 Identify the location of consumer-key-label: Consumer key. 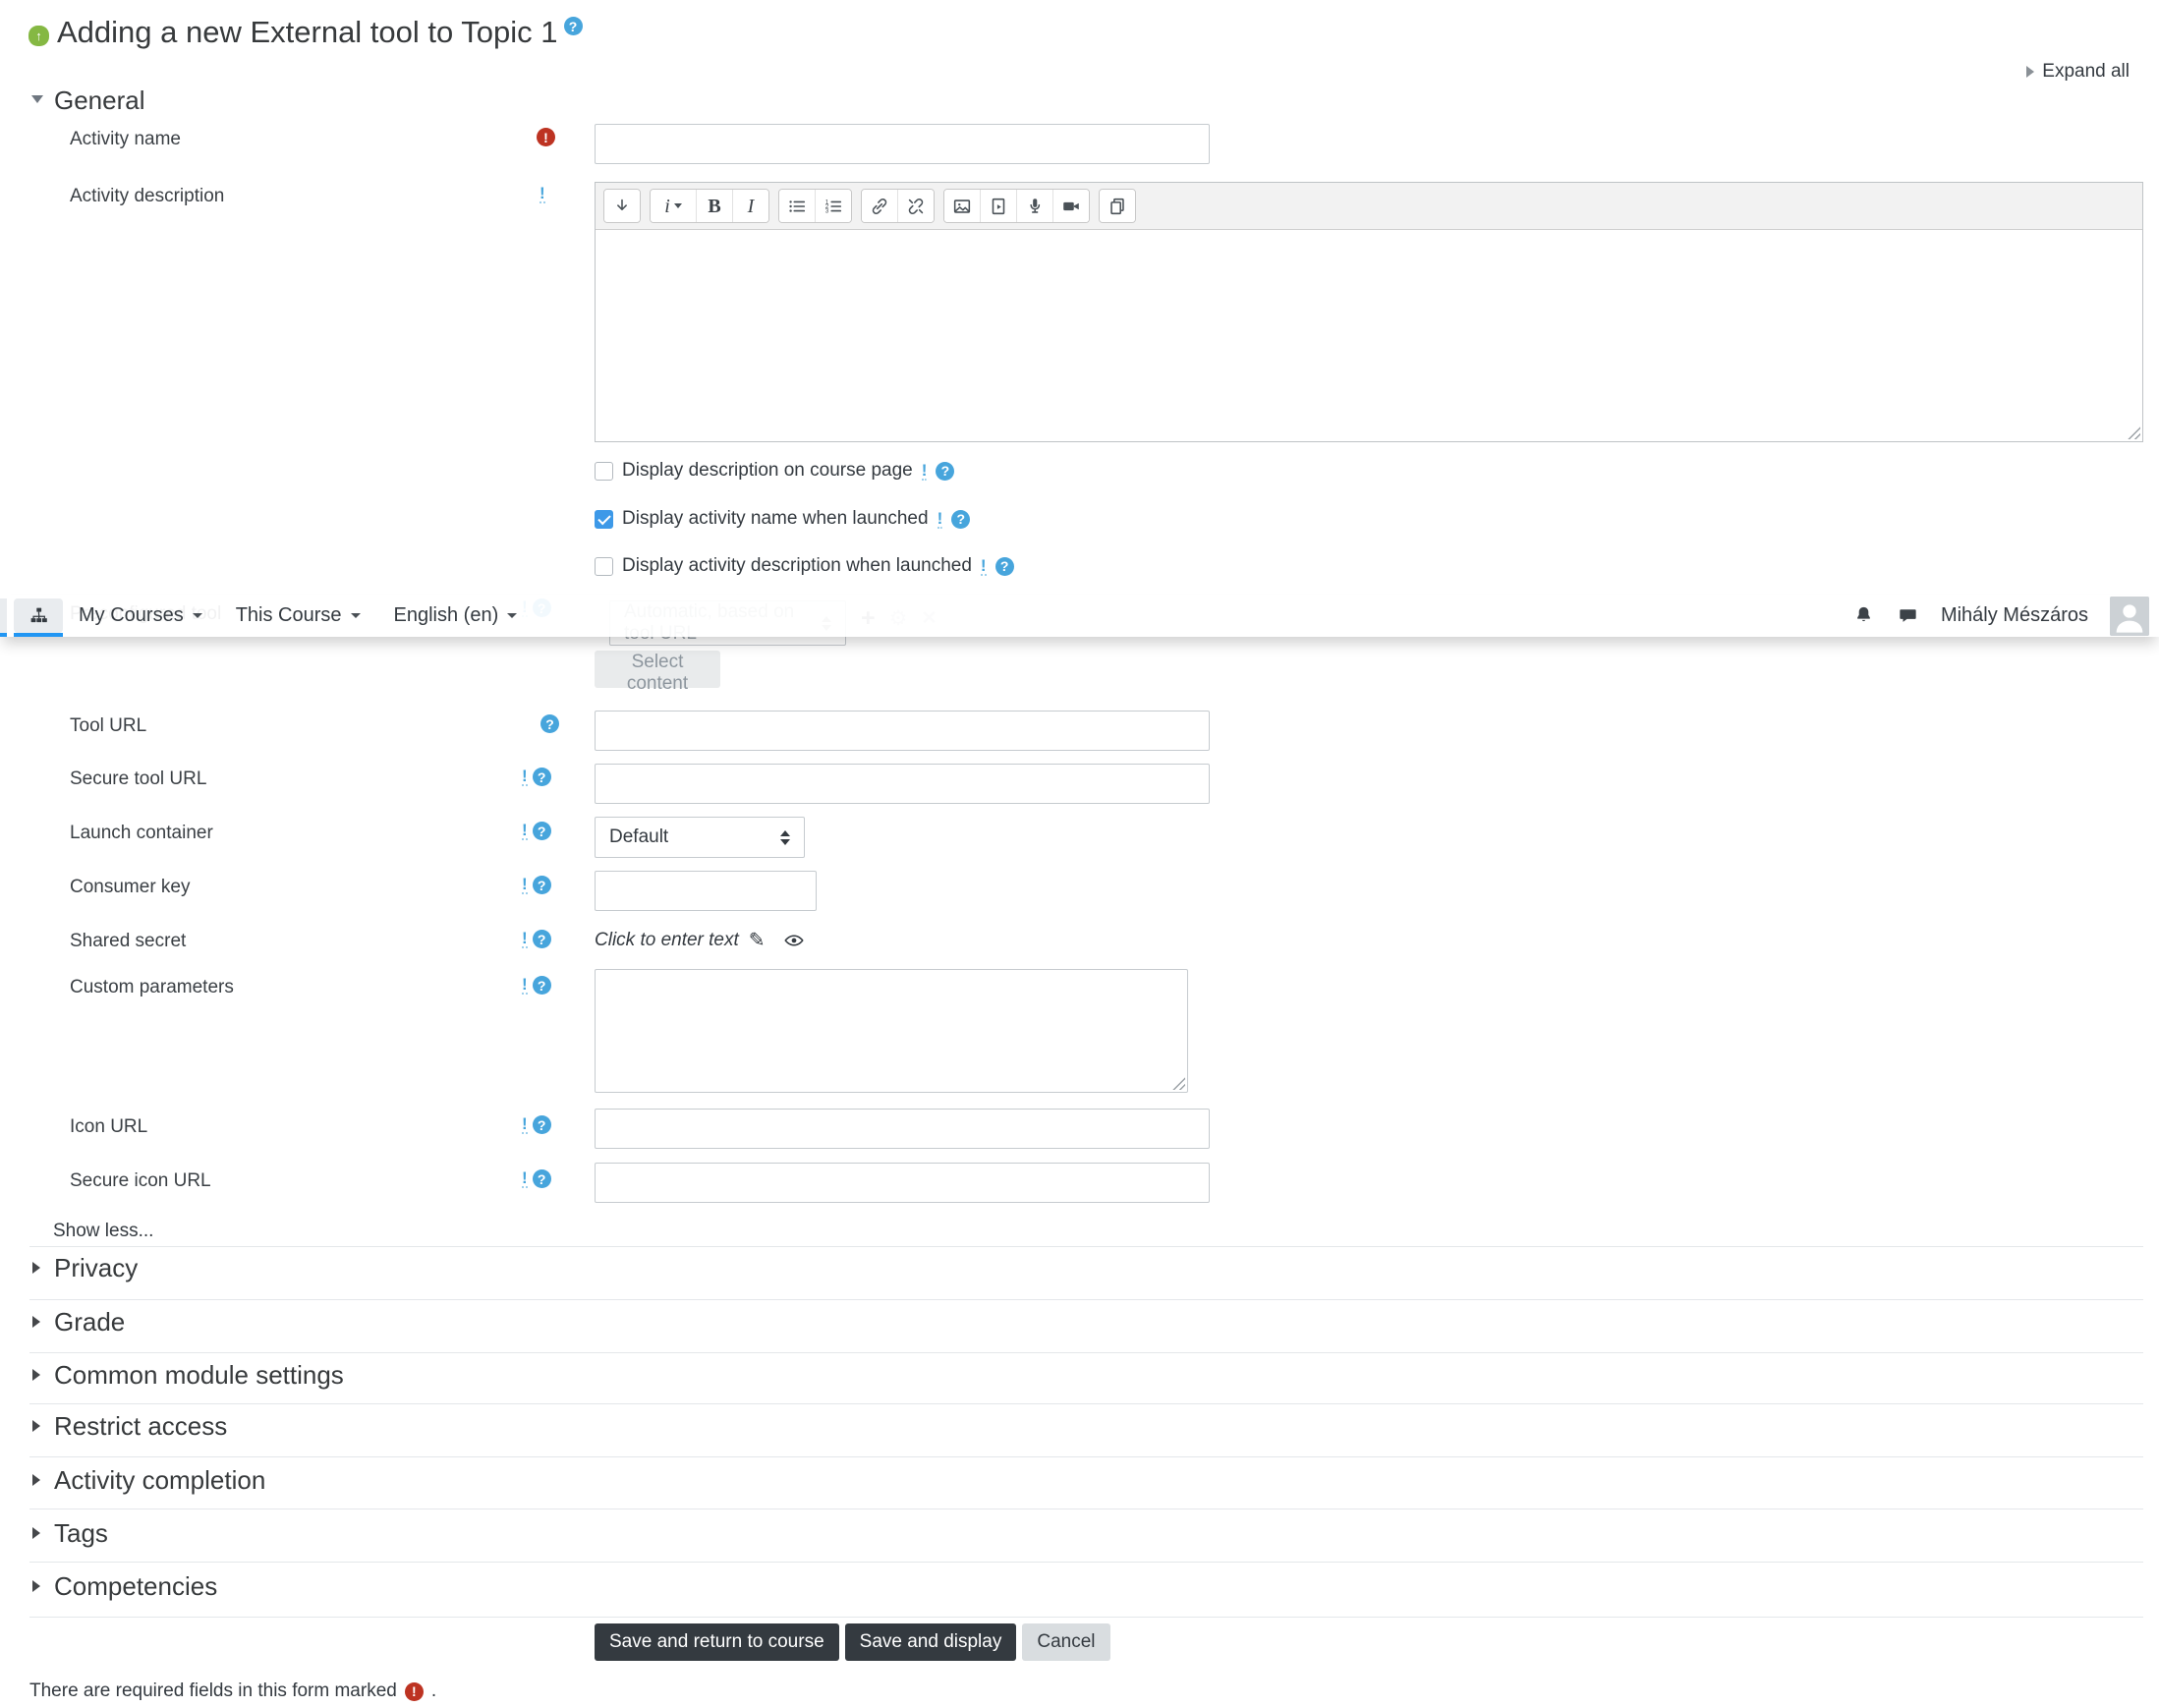
(130, 887).